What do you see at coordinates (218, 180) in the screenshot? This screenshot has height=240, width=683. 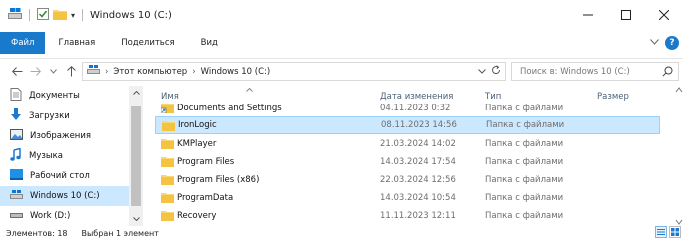 I see `file-name: Program Files (x86)` at bounding box center [218, 180].